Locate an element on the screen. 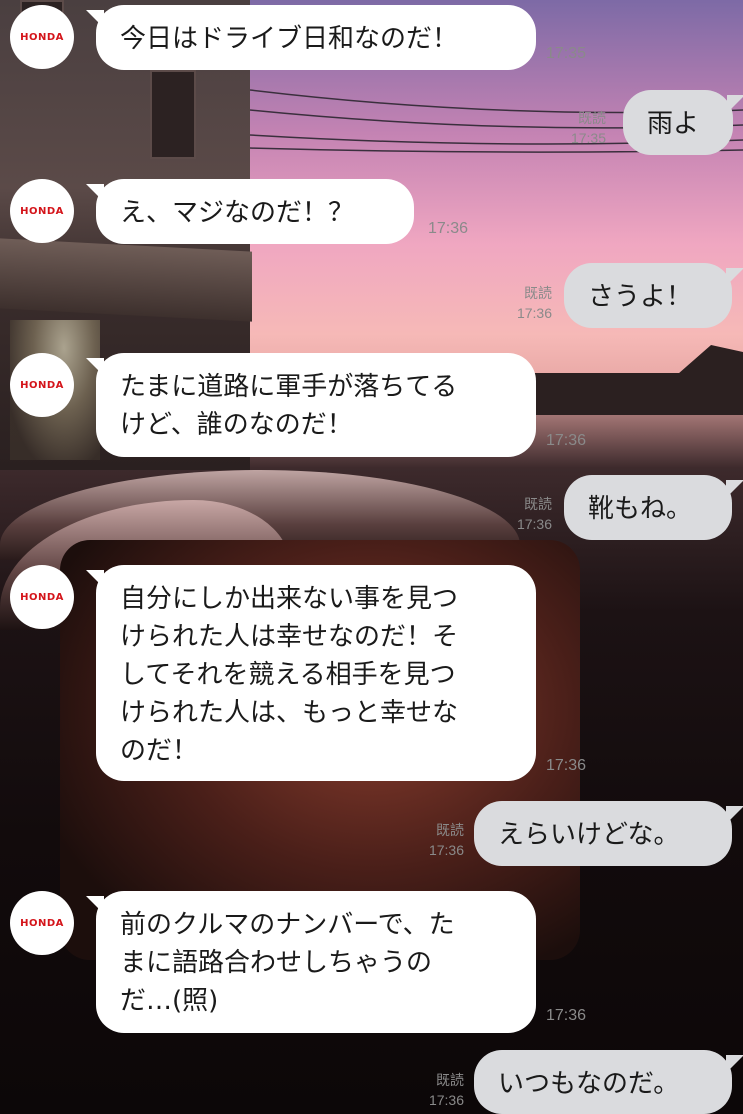  cafe-awning is located at coordinates (126, 280).